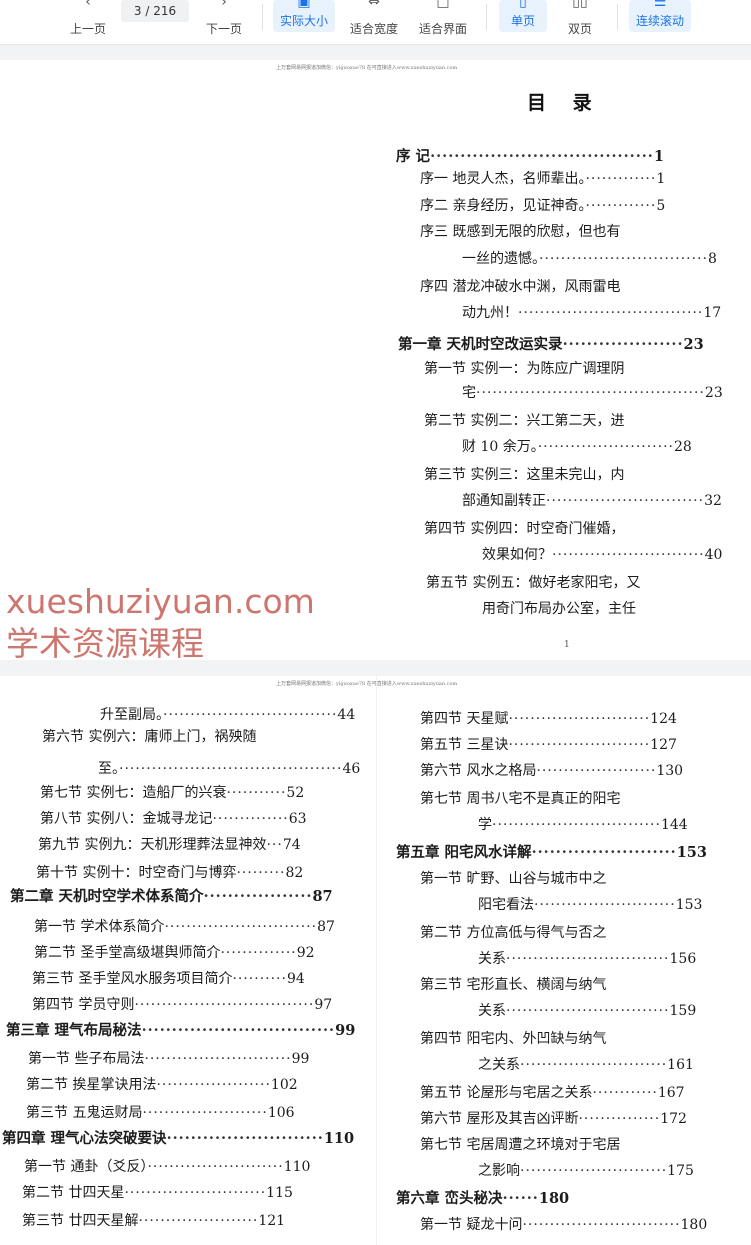  I want to click on toc-label: 效果如何？, so click(517, 555).